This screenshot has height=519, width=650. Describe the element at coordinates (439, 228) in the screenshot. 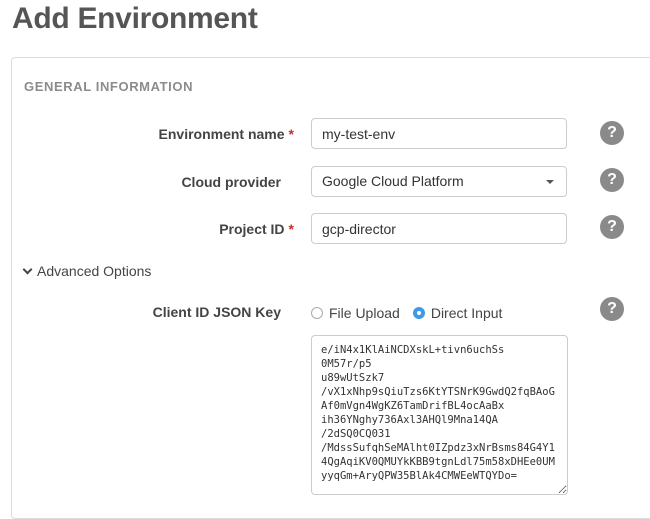

I see `project-id-input` at that location.